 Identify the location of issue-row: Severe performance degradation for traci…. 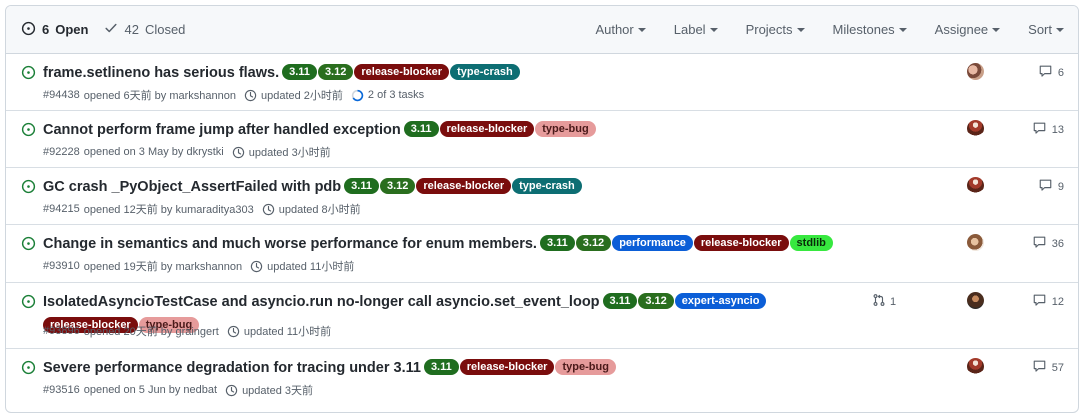
(542, 377).